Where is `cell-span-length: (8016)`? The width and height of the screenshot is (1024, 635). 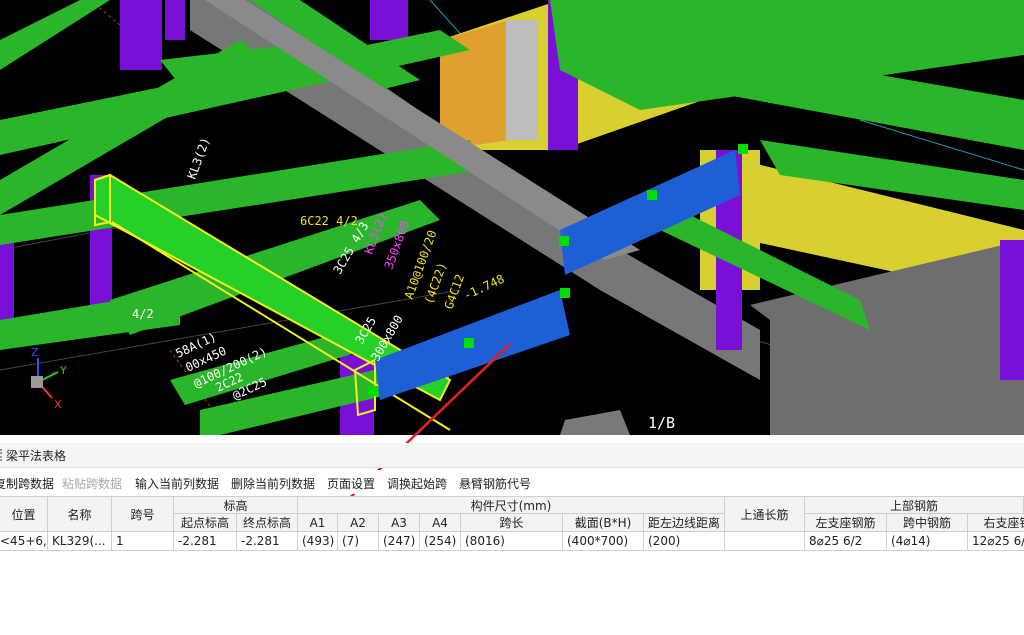 cell-span-length: (8016) is located at coordinates (512, 541).